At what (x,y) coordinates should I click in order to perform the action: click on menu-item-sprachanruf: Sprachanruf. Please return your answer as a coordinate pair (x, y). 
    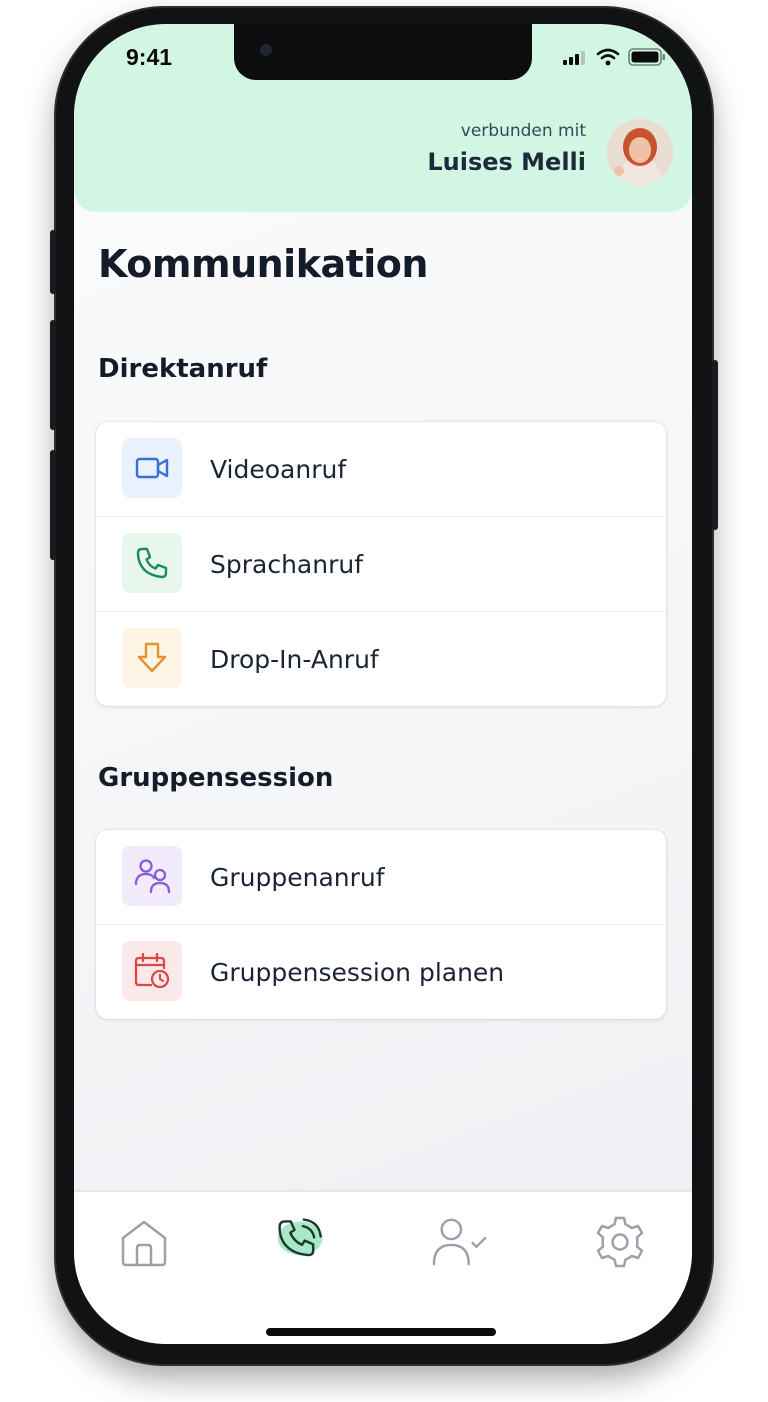
    Looking at the image, I should click on (381, 563).